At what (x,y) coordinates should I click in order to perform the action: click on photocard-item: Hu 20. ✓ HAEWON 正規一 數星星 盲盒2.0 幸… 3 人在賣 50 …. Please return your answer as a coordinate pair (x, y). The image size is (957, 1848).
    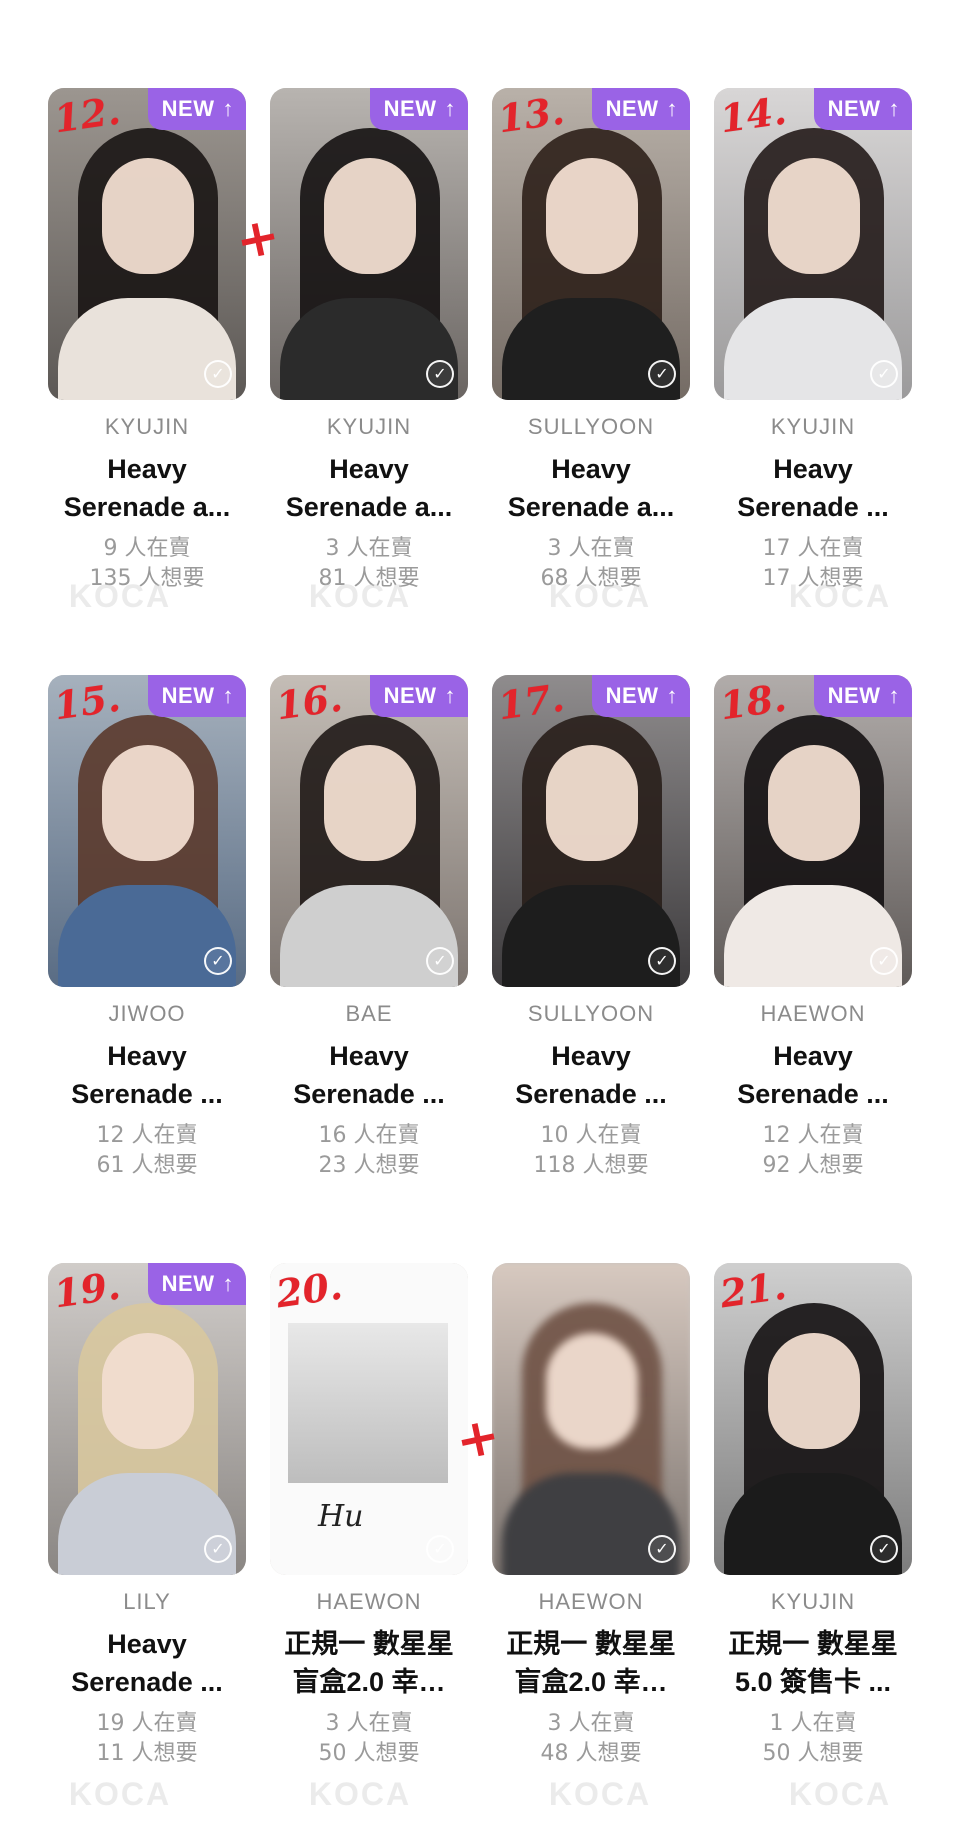
    Looking at the image, I should click on (369, 1516).